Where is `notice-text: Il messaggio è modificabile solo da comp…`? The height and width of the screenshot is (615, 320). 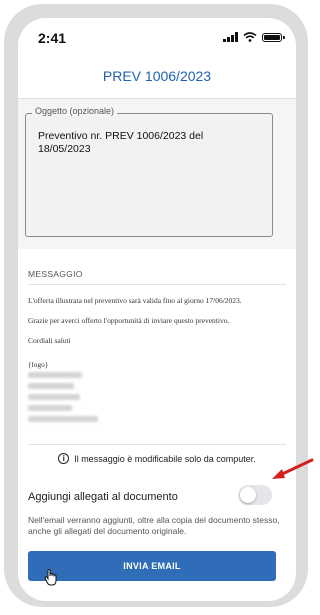
notice-text: Il messaggio è modificabile solo da comp… is located at coordinates (165, 458).